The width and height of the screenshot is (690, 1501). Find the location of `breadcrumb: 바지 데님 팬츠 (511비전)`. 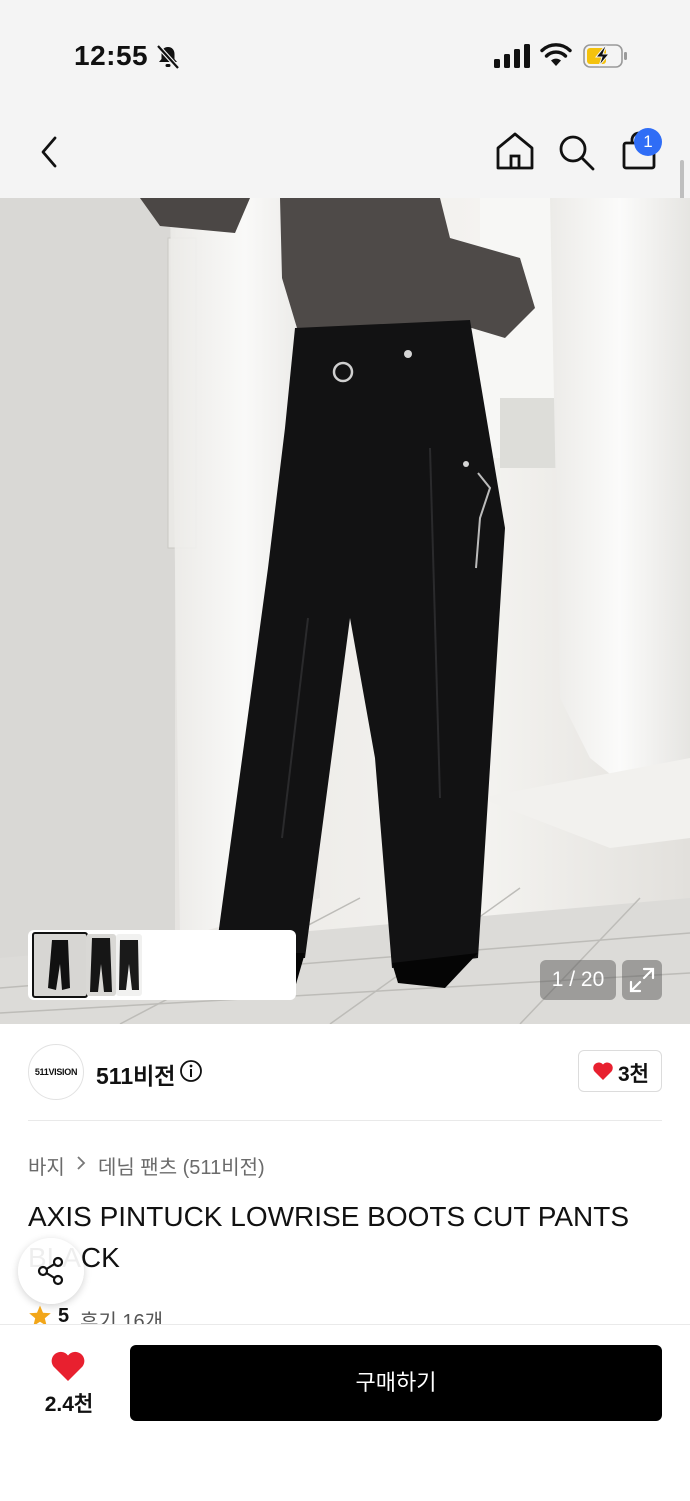

breadcrumb: 바지 데님 팬츠 (511비전) is located at coordinates (146, 1165).